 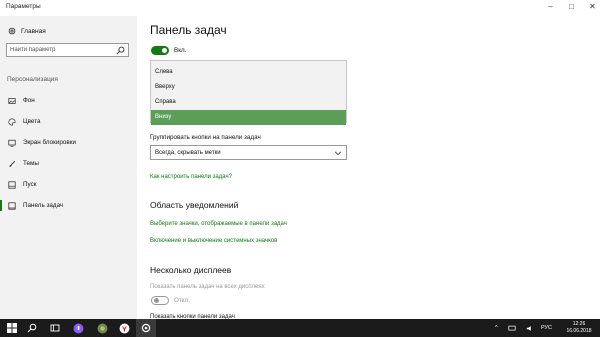 What do you see at coordinates (60, 50) in the screenshot?
I see `search-input` at bounding box center [60, 50].